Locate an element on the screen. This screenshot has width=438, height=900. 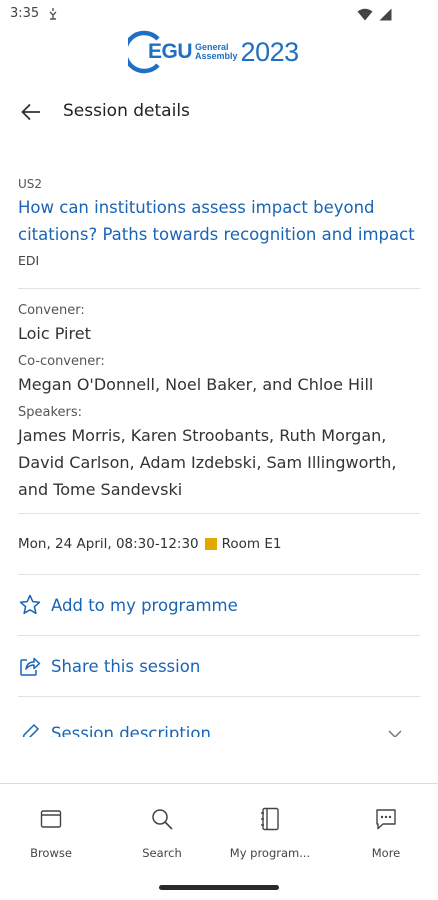
session-description-toggle: Session description is located at coordinates (219, 717).